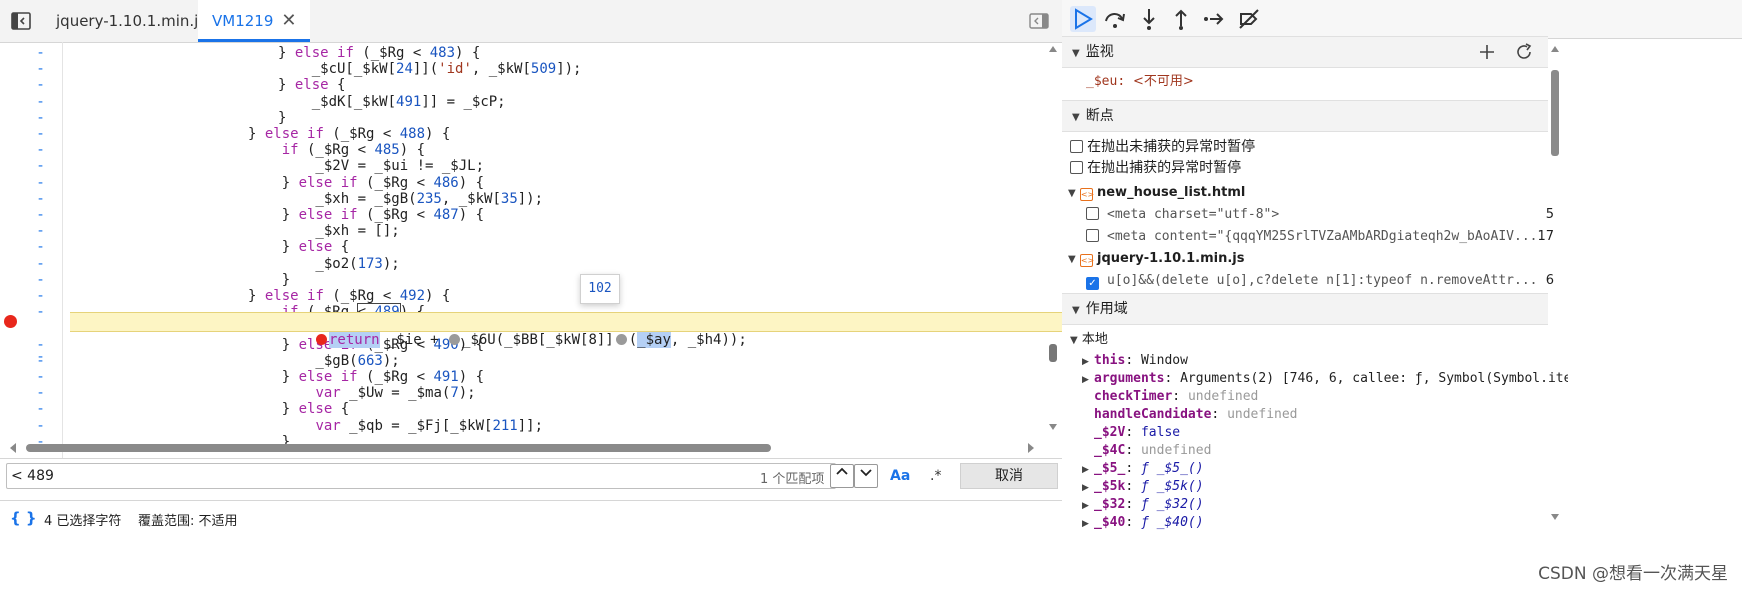  I want to click on close-tab-icon: ✕, so click(288, 20).